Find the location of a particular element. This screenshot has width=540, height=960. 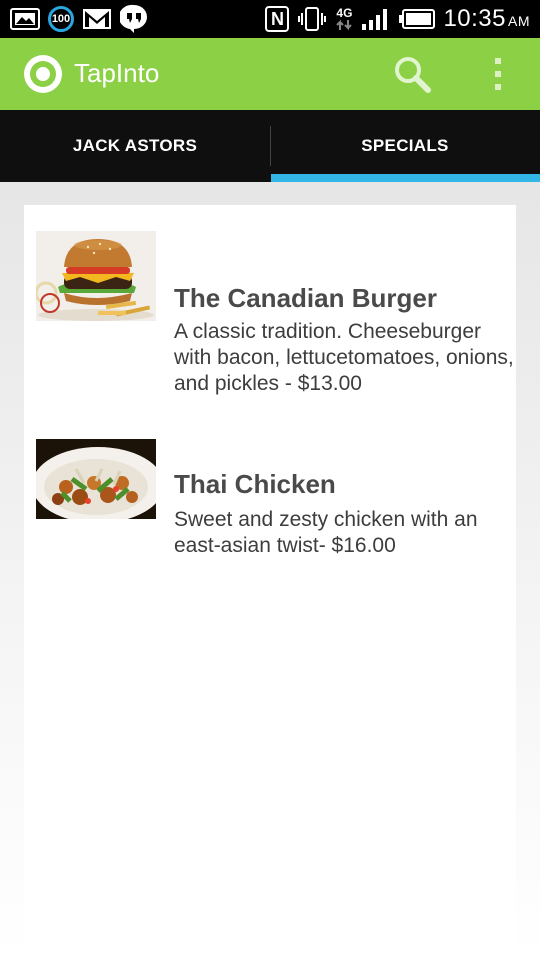

signal-icon is located at coordinates (376, 19).